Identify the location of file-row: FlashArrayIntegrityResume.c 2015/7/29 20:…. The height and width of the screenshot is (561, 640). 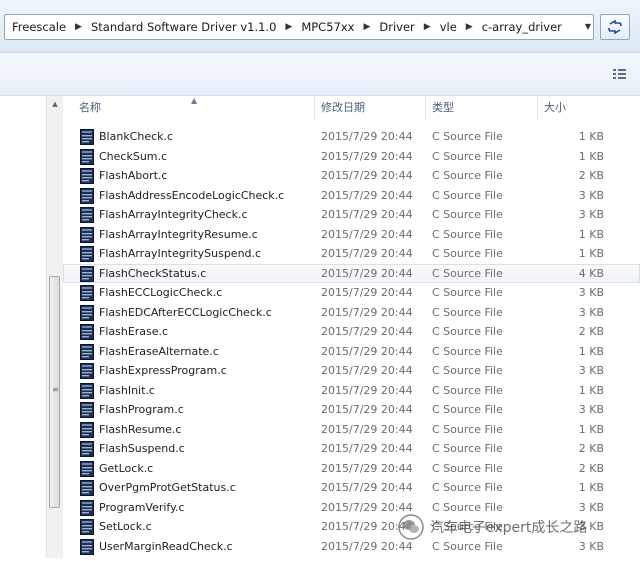
(351, 235).